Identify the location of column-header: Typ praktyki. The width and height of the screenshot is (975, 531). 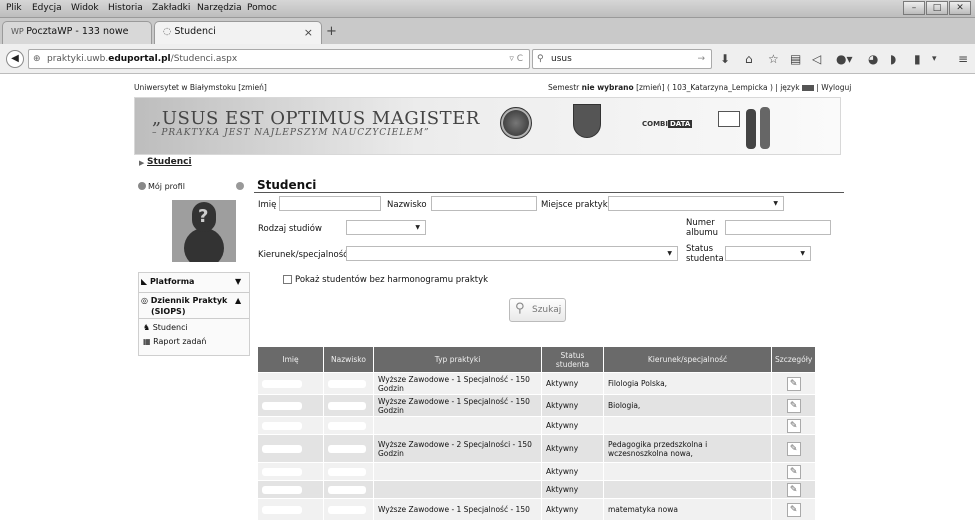
(457, 359).